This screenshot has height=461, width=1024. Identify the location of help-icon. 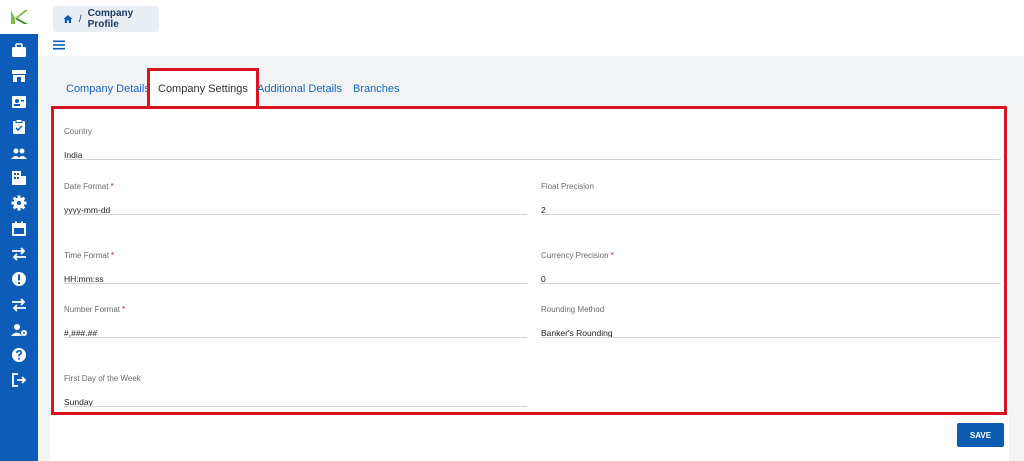
(19, 355).